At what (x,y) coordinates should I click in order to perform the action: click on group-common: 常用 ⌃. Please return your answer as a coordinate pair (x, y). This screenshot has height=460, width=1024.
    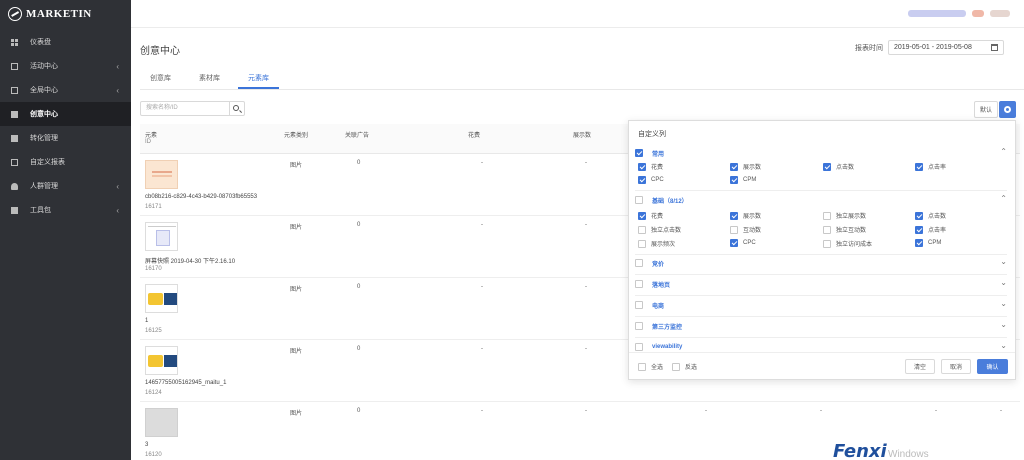
    Looking at the image, I should click on (821, 153).